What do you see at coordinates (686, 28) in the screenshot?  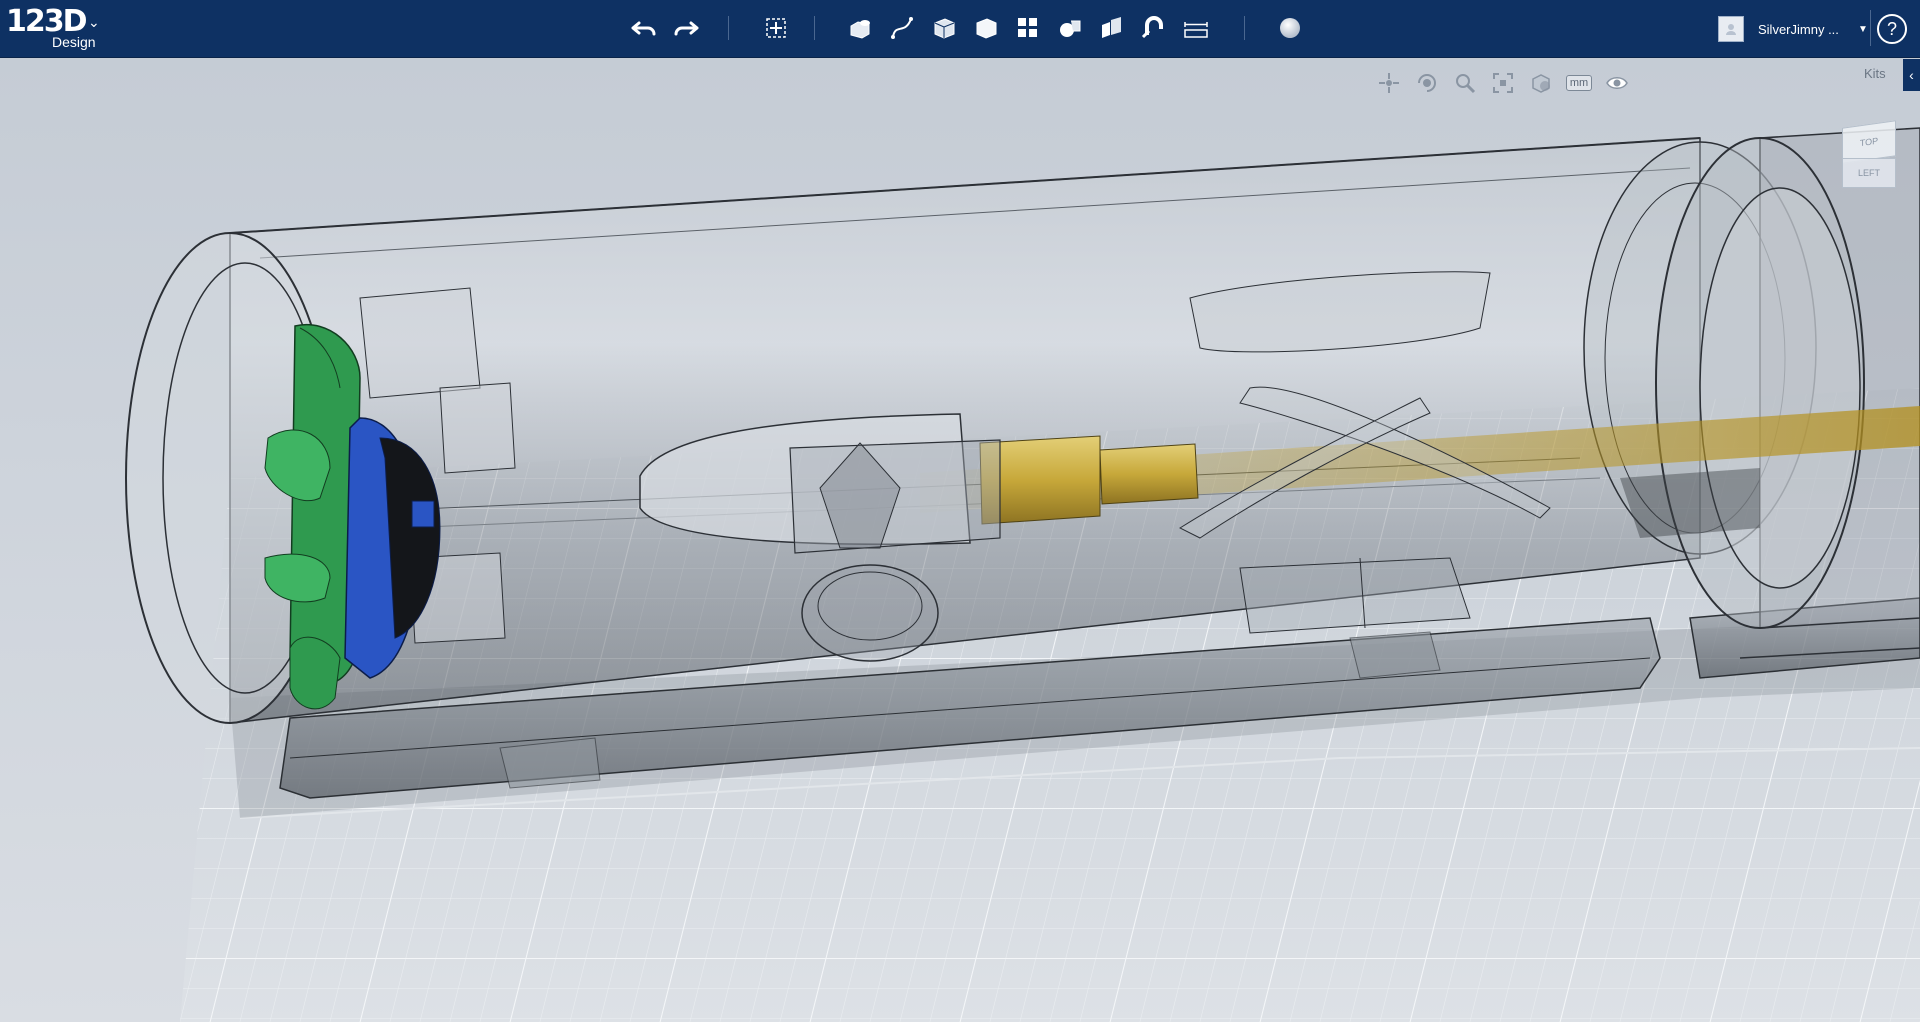 I see `redo-icon` at bounding box center [686, 28].